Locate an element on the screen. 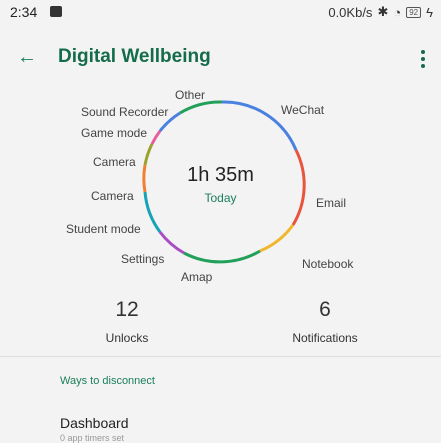 The image size is (441, 443). ring-segment-amap is located at coordinates (222, 256).